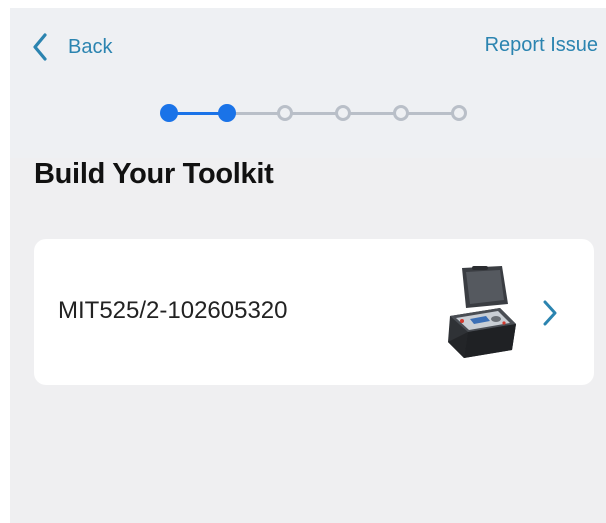 The image size is (606, 523). Describe the element at coordinates (173, 310) in the screenshot. I see `toolkit-item-label: MIT525/2-102605320` at that location.